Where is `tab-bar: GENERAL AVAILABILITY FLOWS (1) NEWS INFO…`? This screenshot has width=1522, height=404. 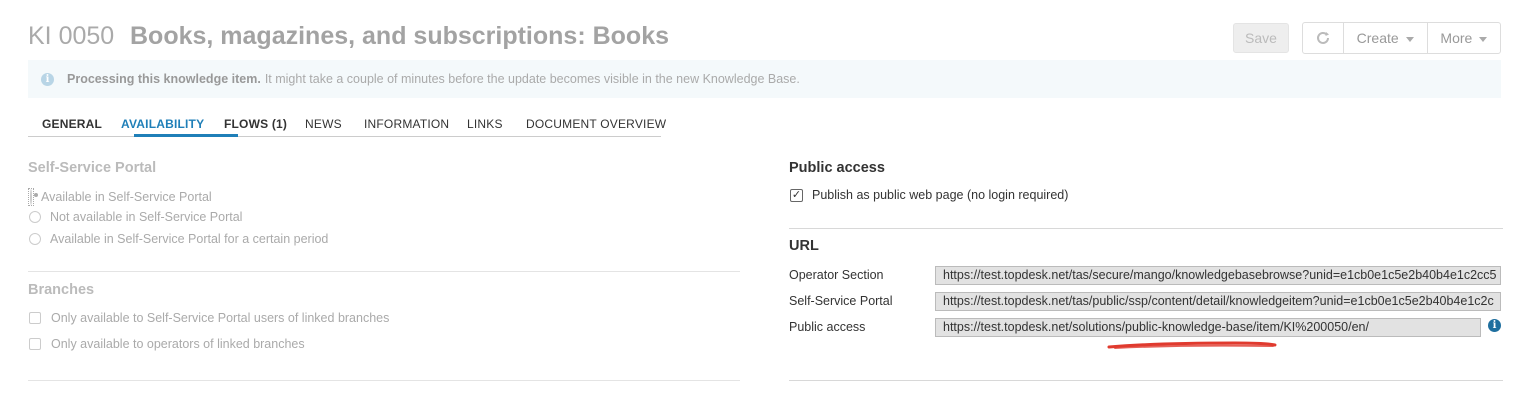
tab-bar: GENERAL AVAILABILITY FLOWS (1) NEWS INFO… is located at coordinates (347, 124).